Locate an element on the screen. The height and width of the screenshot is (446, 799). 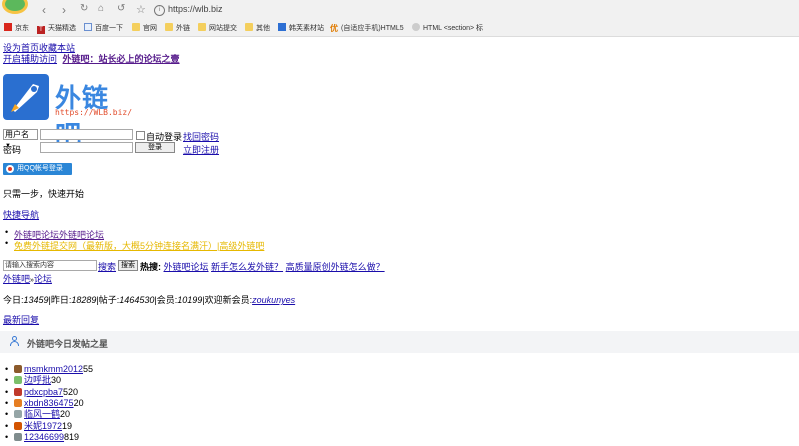
latest-reply-link: 最新回复 is located at coordinates (21, 319).